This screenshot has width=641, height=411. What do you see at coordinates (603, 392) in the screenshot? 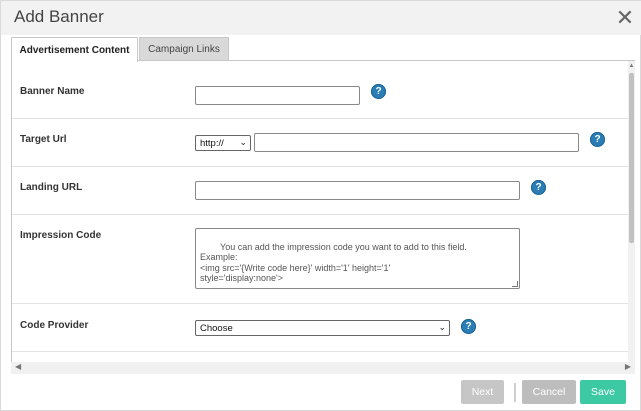
I see `save-button: Save` at bounding box center [603, 392].